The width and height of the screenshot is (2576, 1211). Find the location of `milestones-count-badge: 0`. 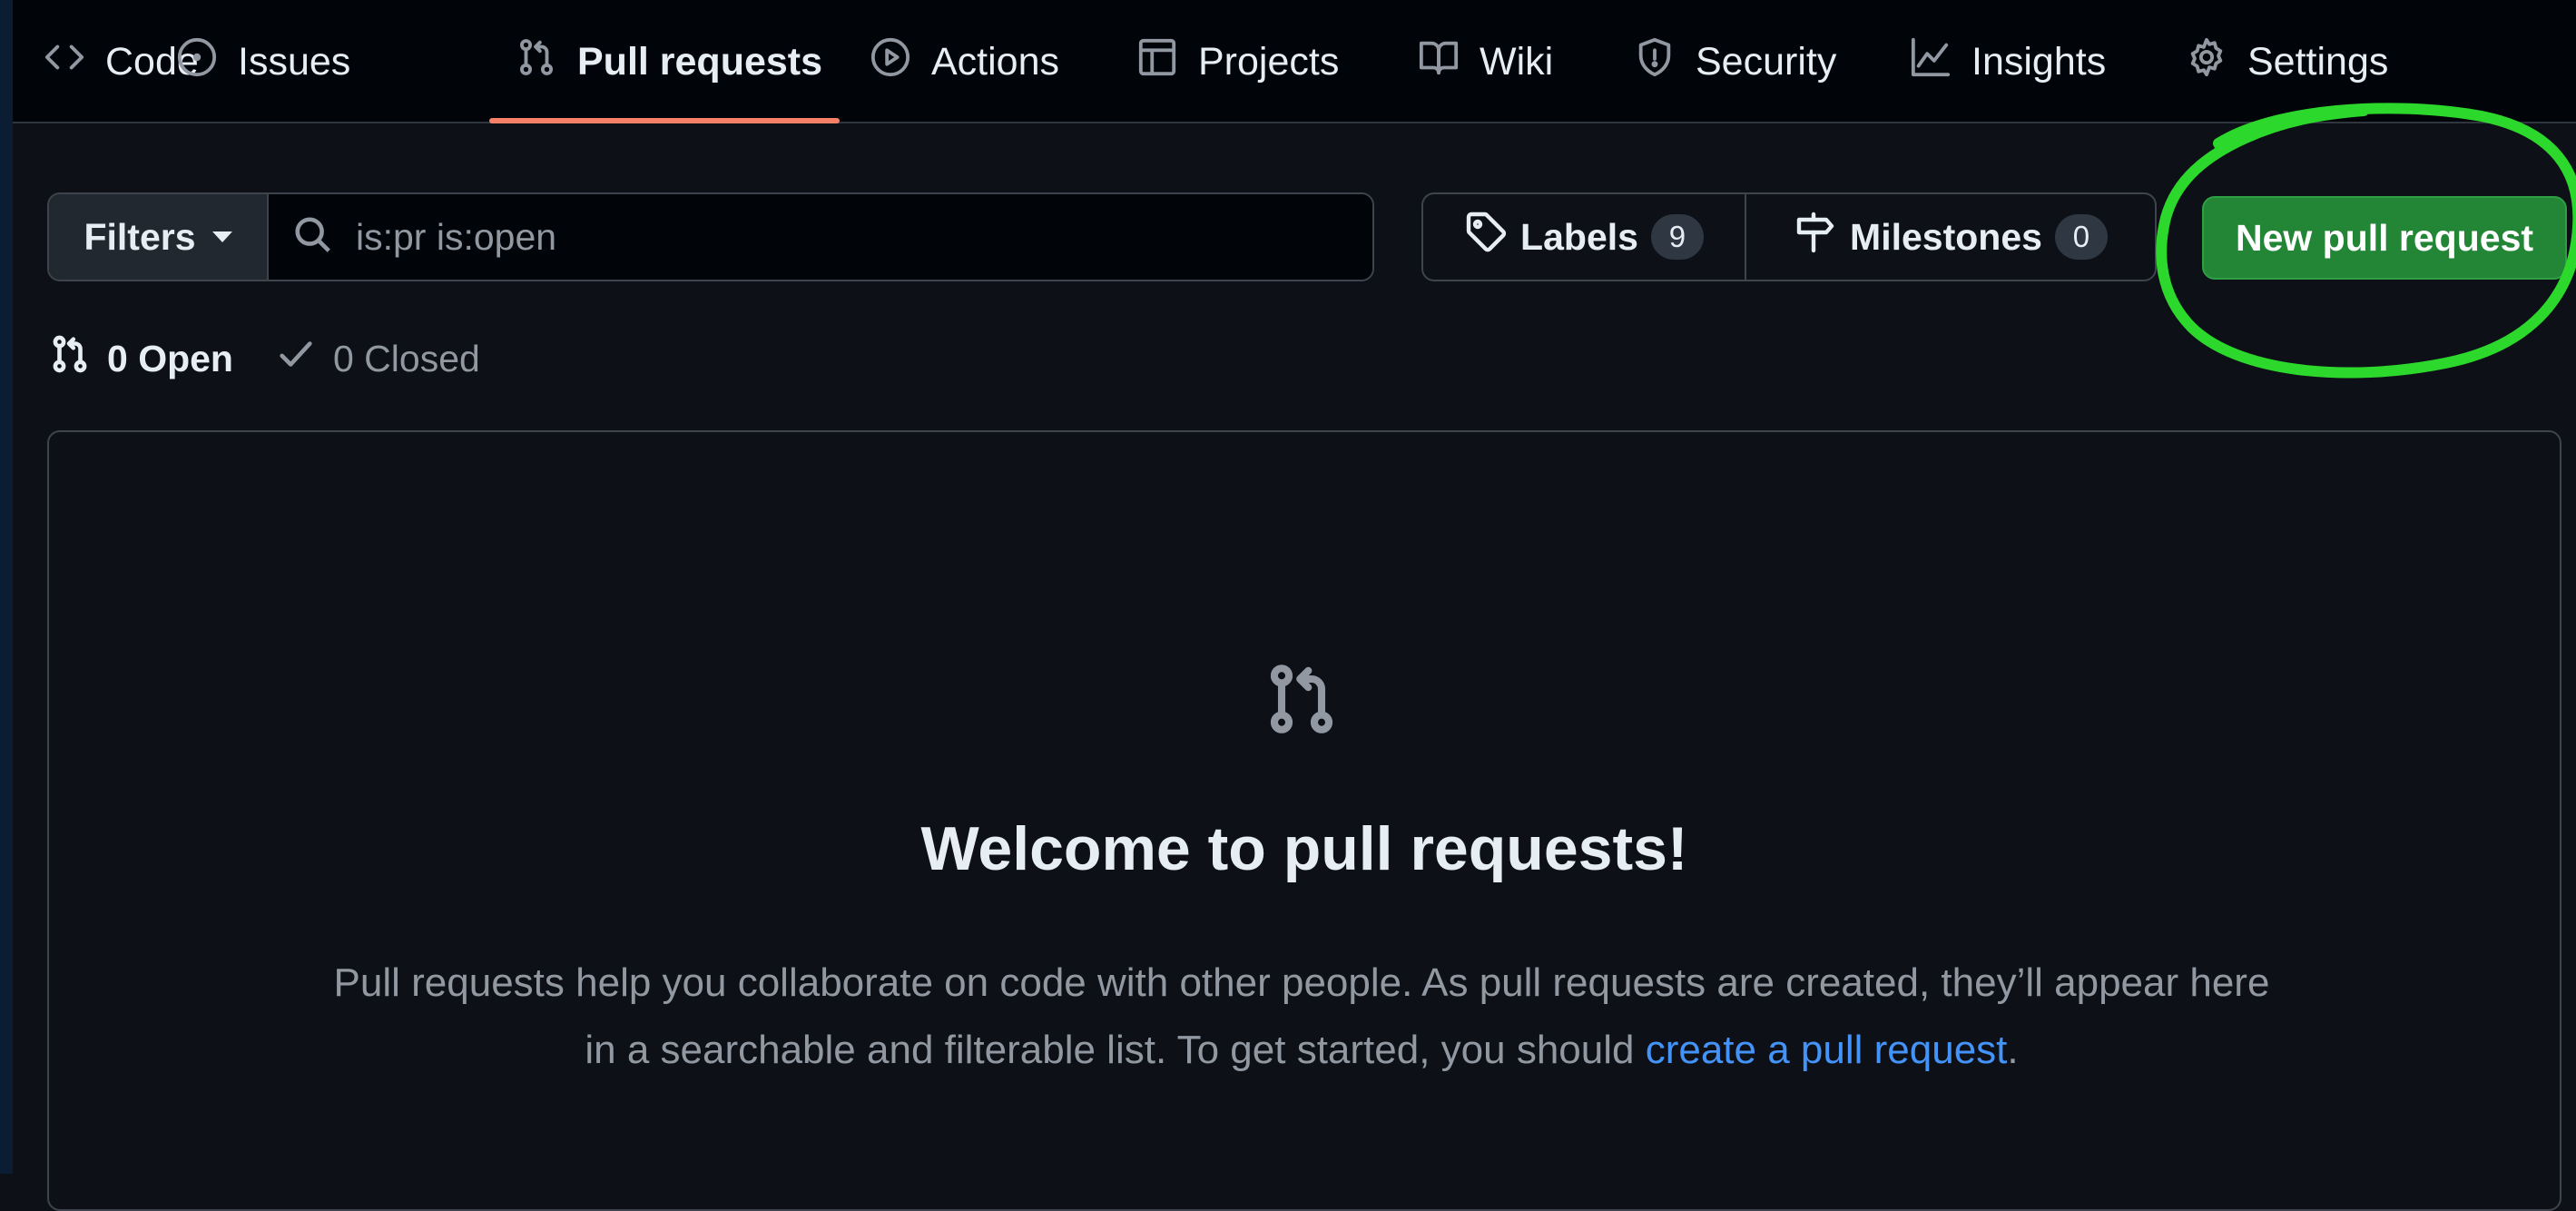

milestones-count-badge: 0 is located at coordinates (2081, 237).